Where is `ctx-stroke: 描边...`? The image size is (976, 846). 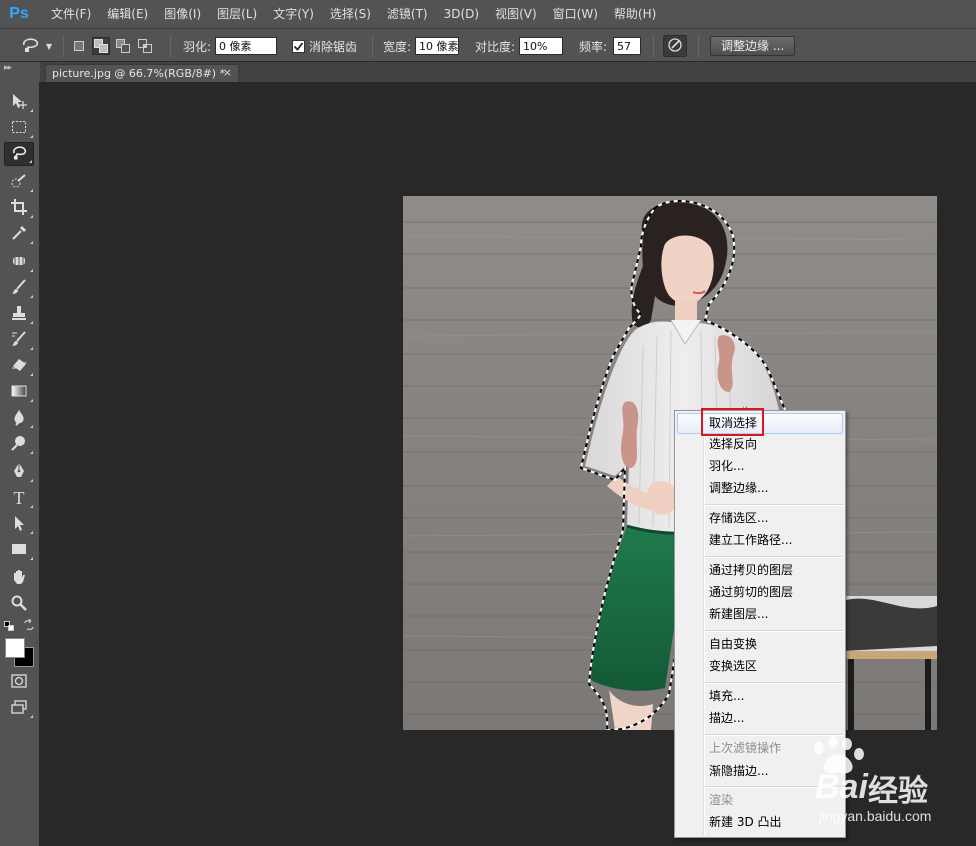 ctx-stroke: 描边... is located at coordinates (760, 718).